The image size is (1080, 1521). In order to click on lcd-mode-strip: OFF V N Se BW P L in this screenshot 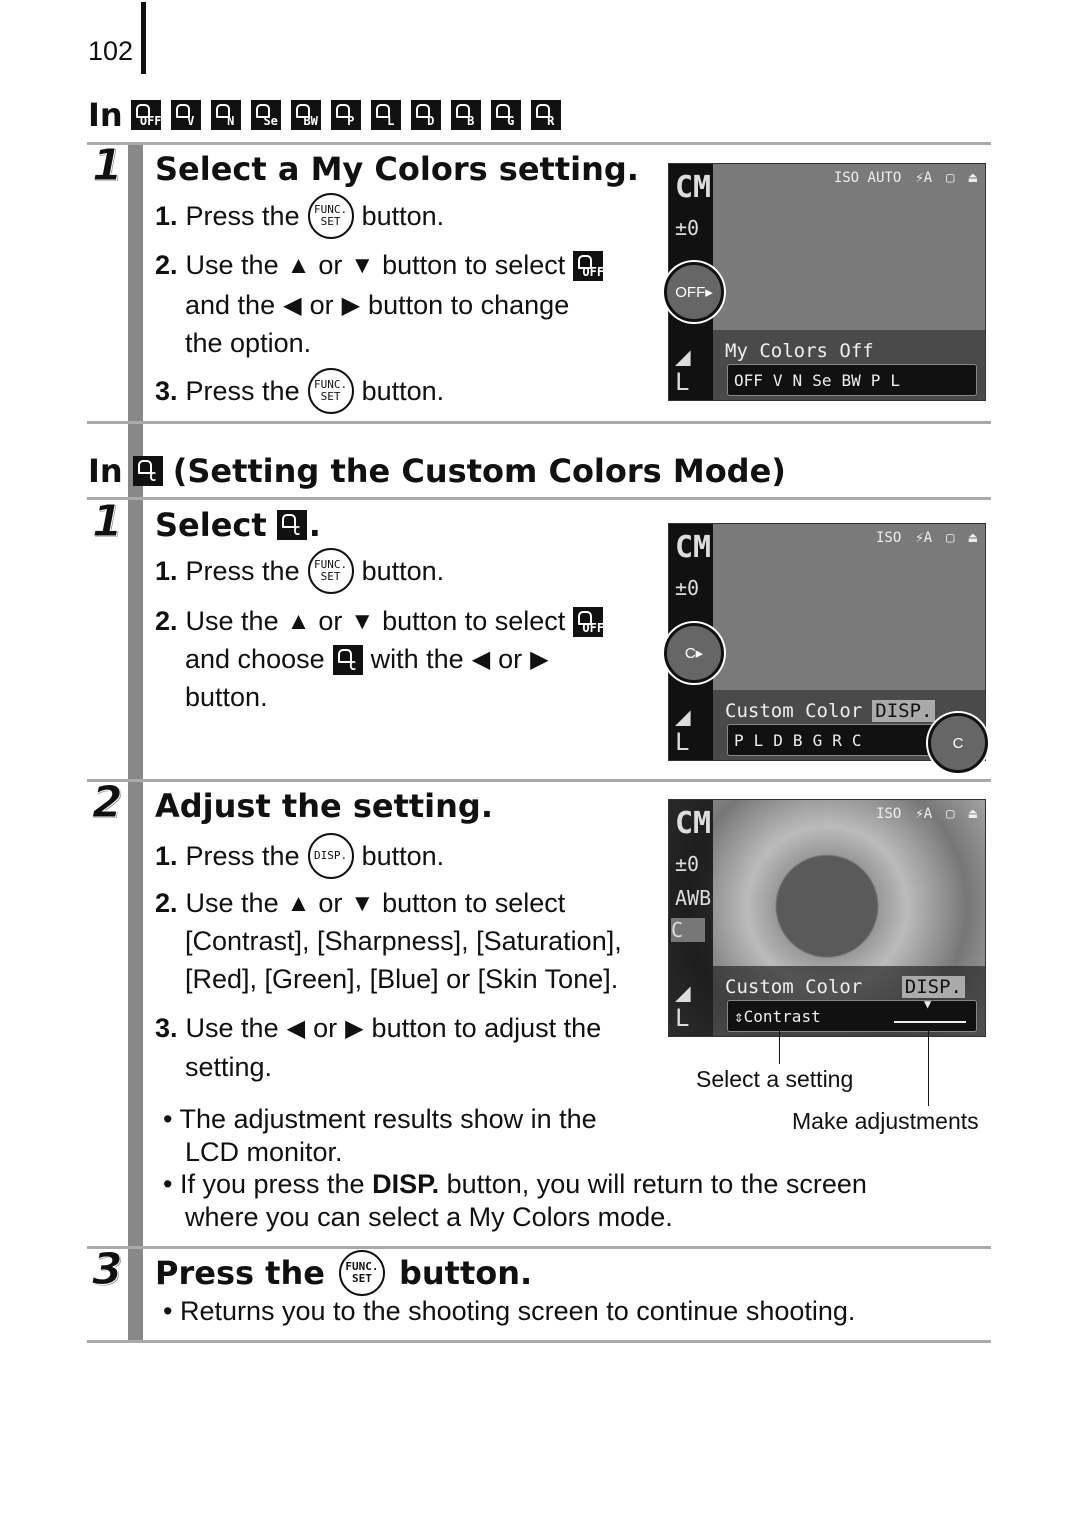, I will do `click(852, 380)`.